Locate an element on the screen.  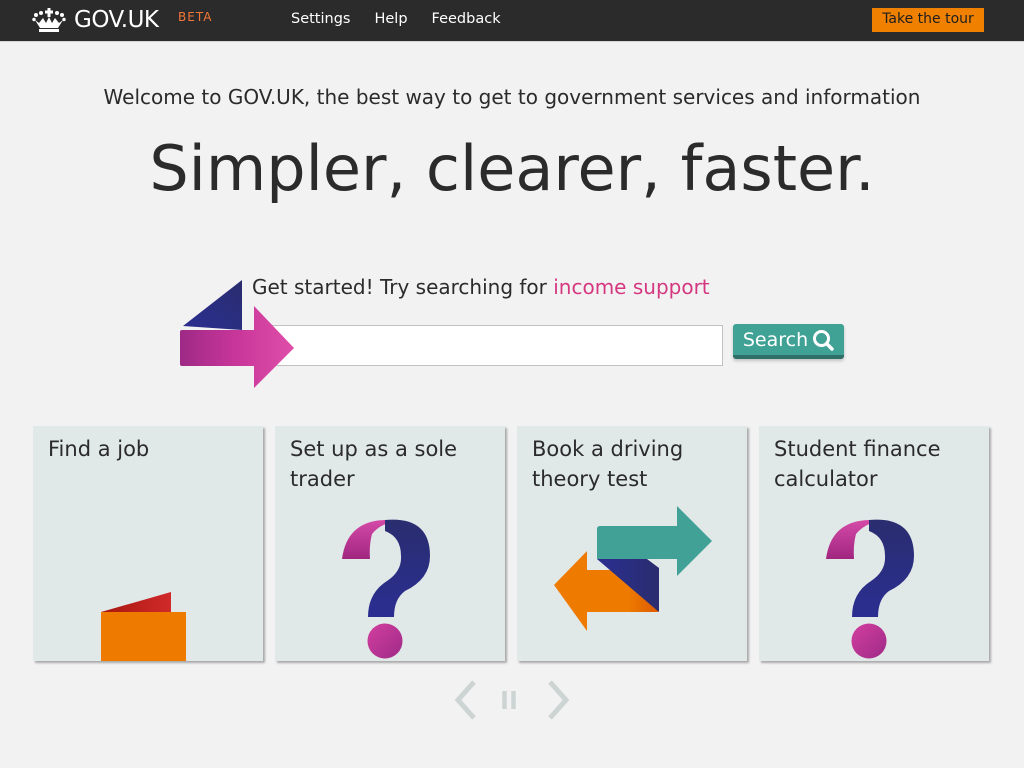
card-sole-trader: Set up as a sole trader is located at coordinates (390, 543).